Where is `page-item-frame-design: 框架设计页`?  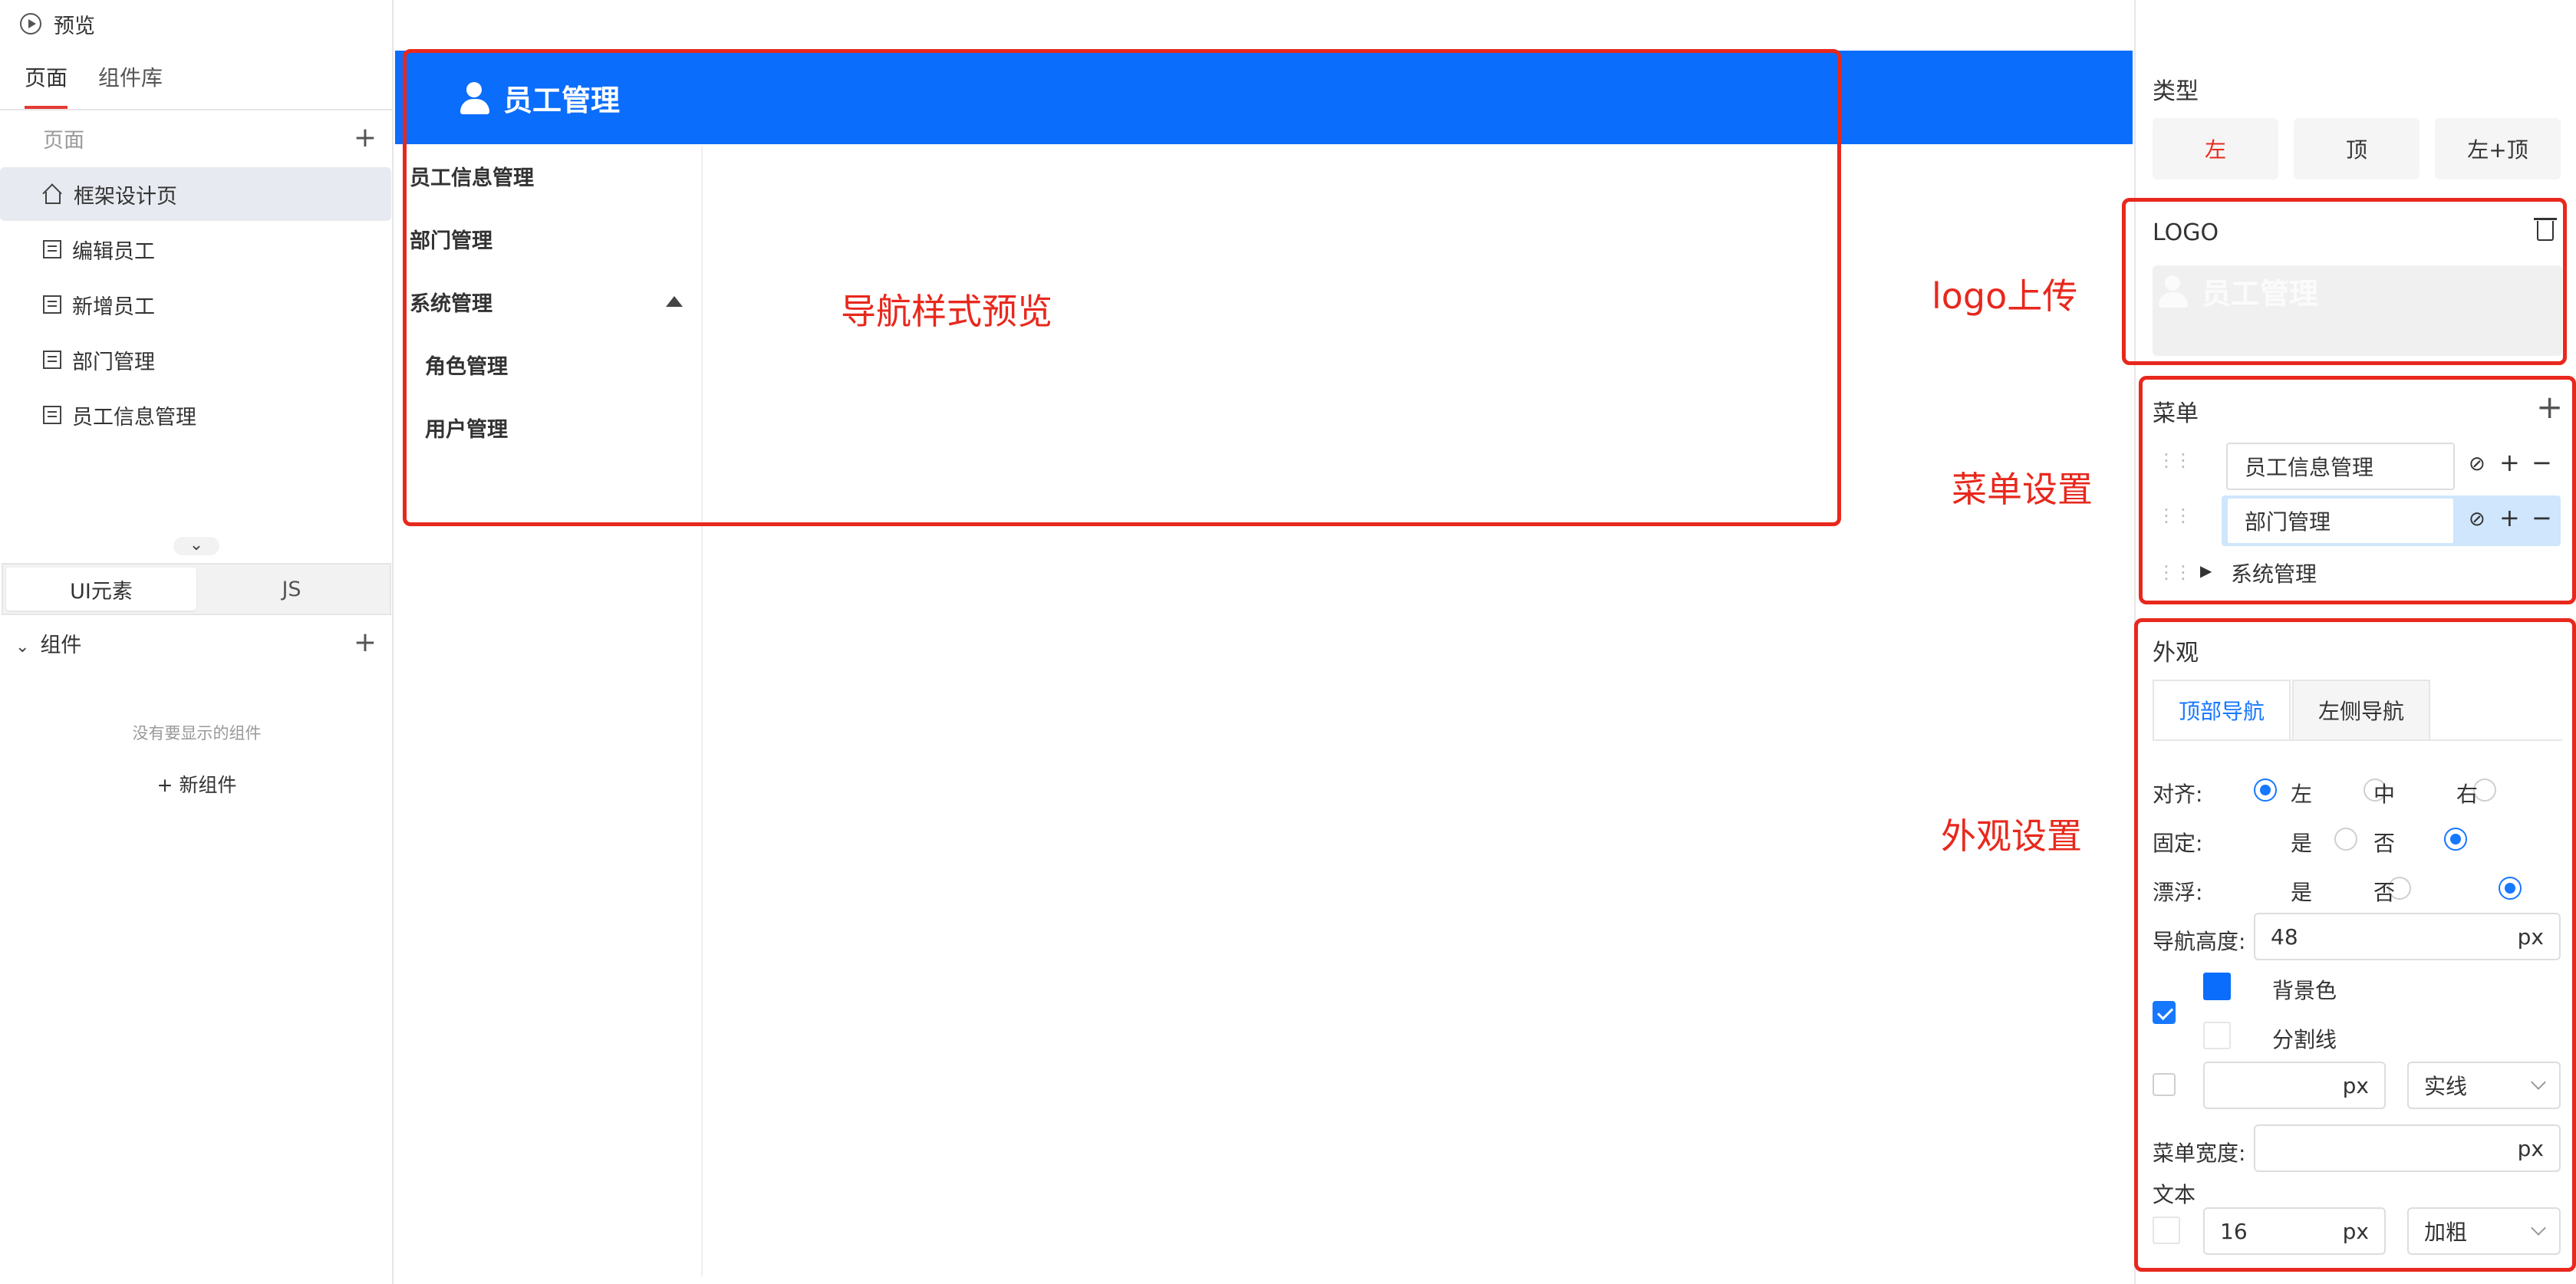
page-item-frame-design: 框架设计页 is located at coordinates (195, 194).